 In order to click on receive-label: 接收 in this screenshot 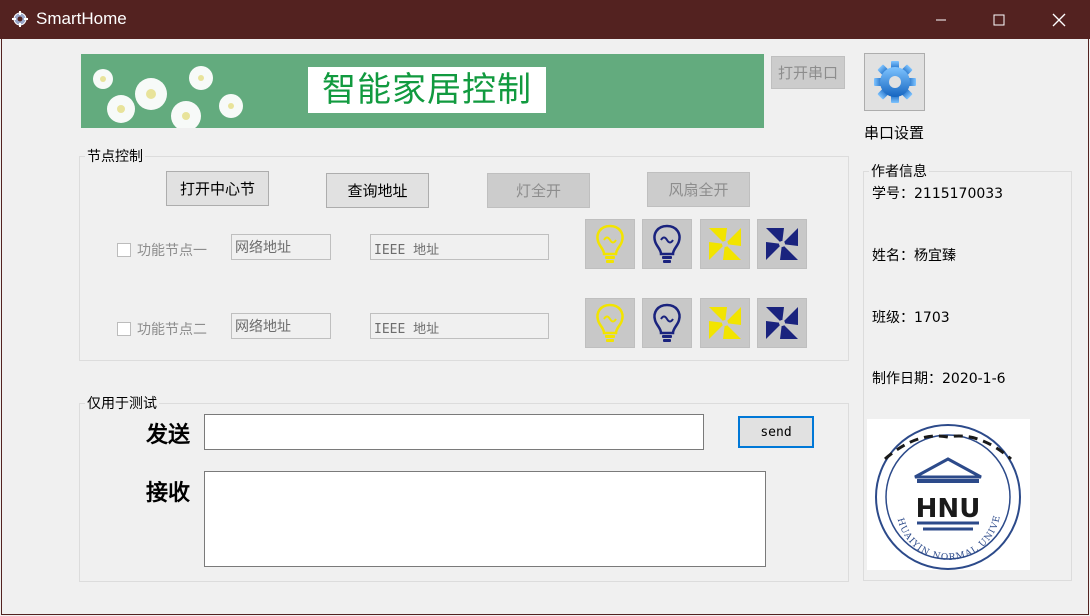, I will do `click(168, 493)`.